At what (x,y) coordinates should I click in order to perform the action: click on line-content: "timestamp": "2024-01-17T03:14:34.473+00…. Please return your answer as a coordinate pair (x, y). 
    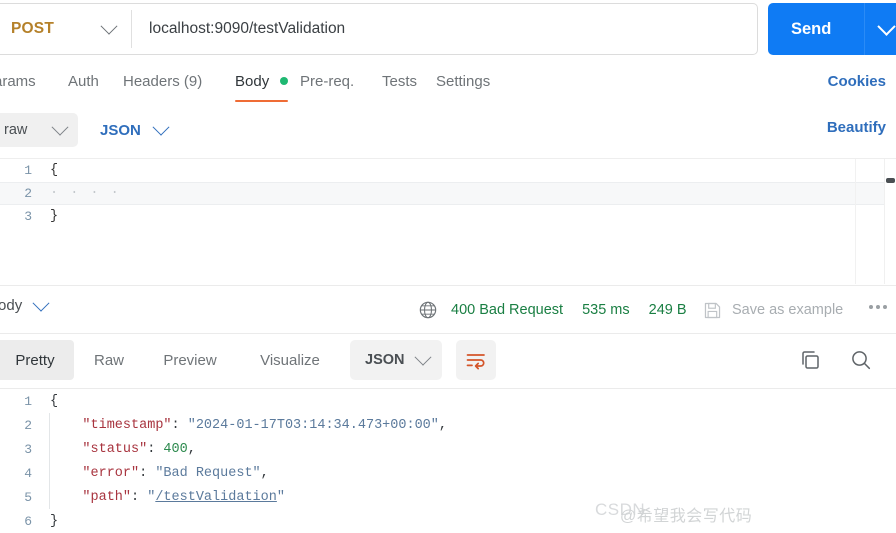
    Looking at the image, I should click on (470, 425).